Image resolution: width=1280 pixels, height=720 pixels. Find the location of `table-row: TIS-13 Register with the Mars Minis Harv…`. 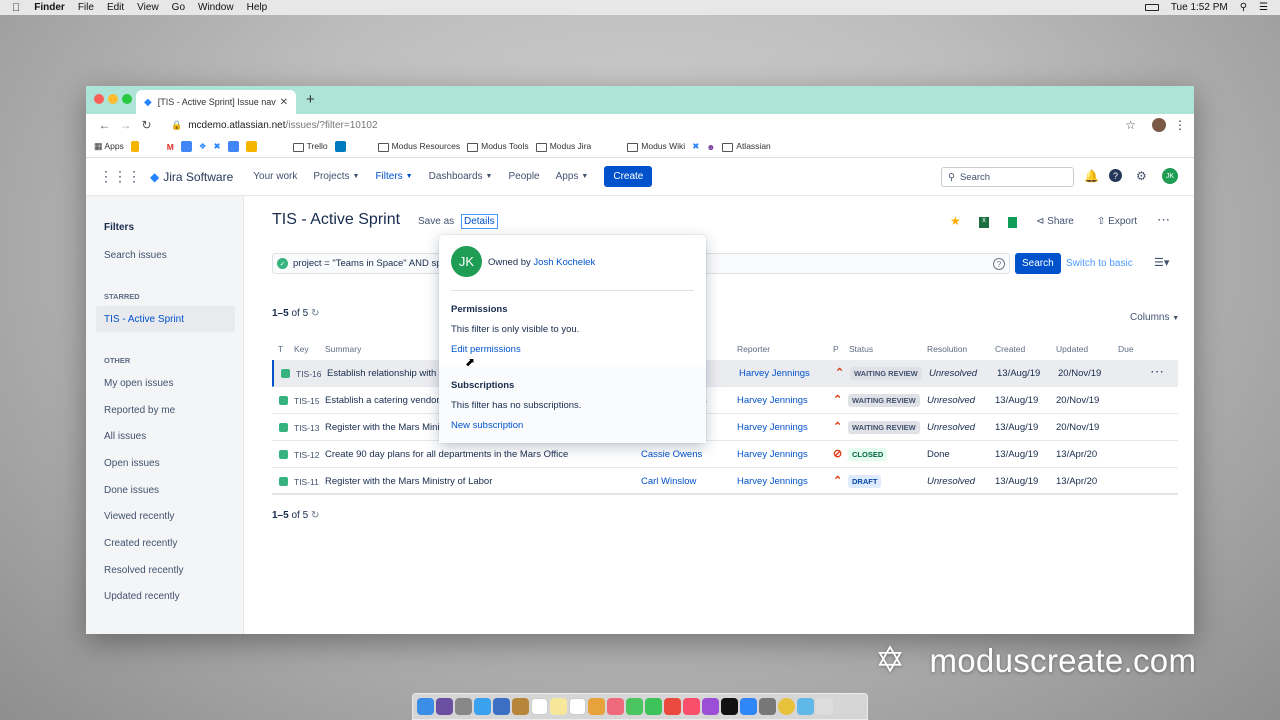

table-row: TIS-13 Register with the Mars Minis Harv… is located at coordinates (725, 427).